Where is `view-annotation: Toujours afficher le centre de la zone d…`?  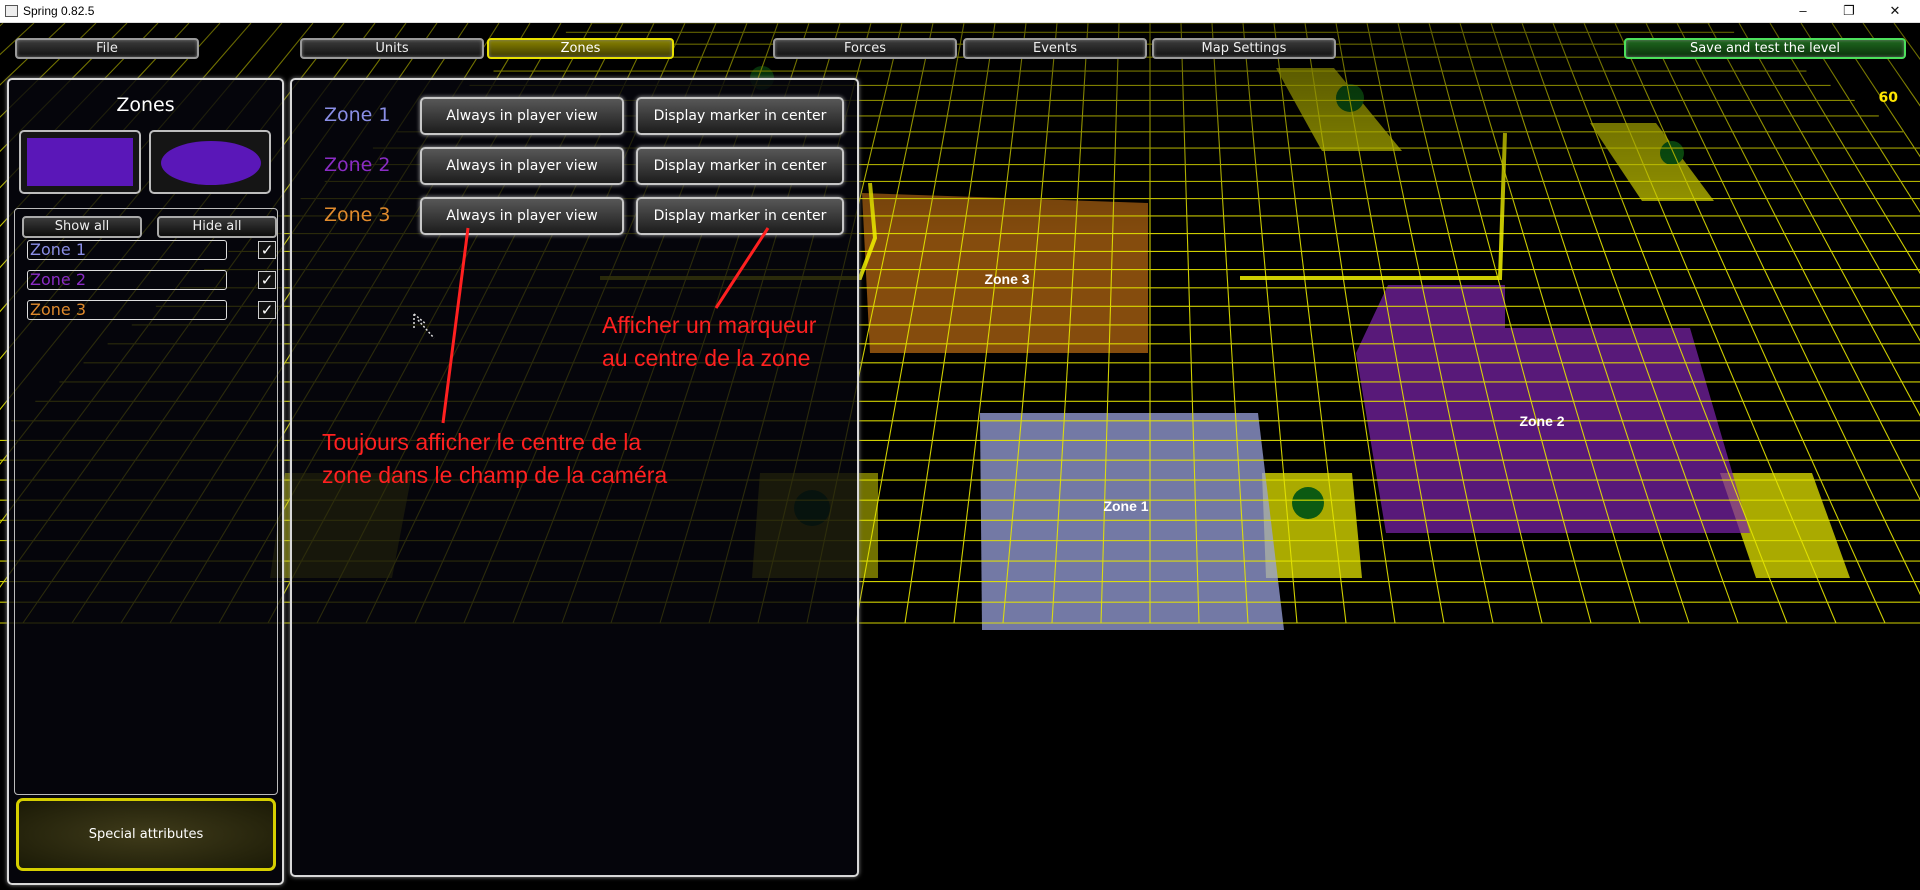
view-annotation: Toujours afficher le centre de la zone d… is located at coordinates (494, 459).